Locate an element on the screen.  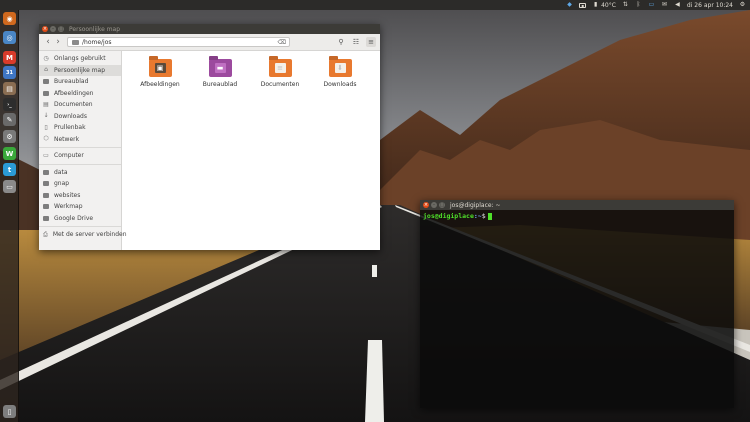
sidebar-item-websites: websites is located at coordinates (80, 196).